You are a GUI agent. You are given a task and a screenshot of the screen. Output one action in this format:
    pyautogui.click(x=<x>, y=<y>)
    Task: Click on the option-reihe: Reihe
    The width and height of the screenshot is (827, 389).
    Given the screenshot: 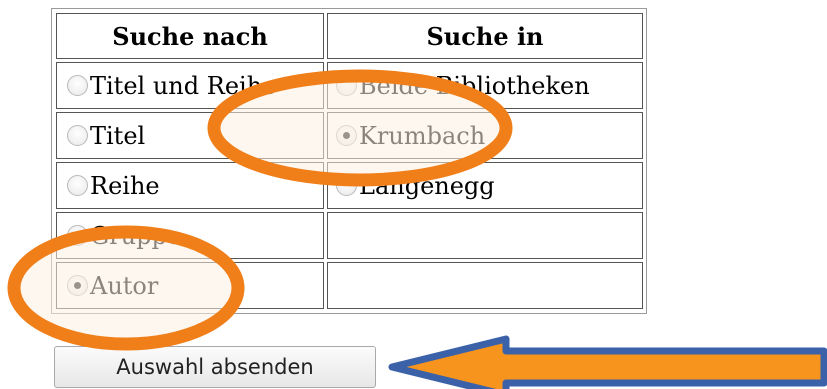 What is the action you would take?
    pyautogui.click(x=190, y=185)
    